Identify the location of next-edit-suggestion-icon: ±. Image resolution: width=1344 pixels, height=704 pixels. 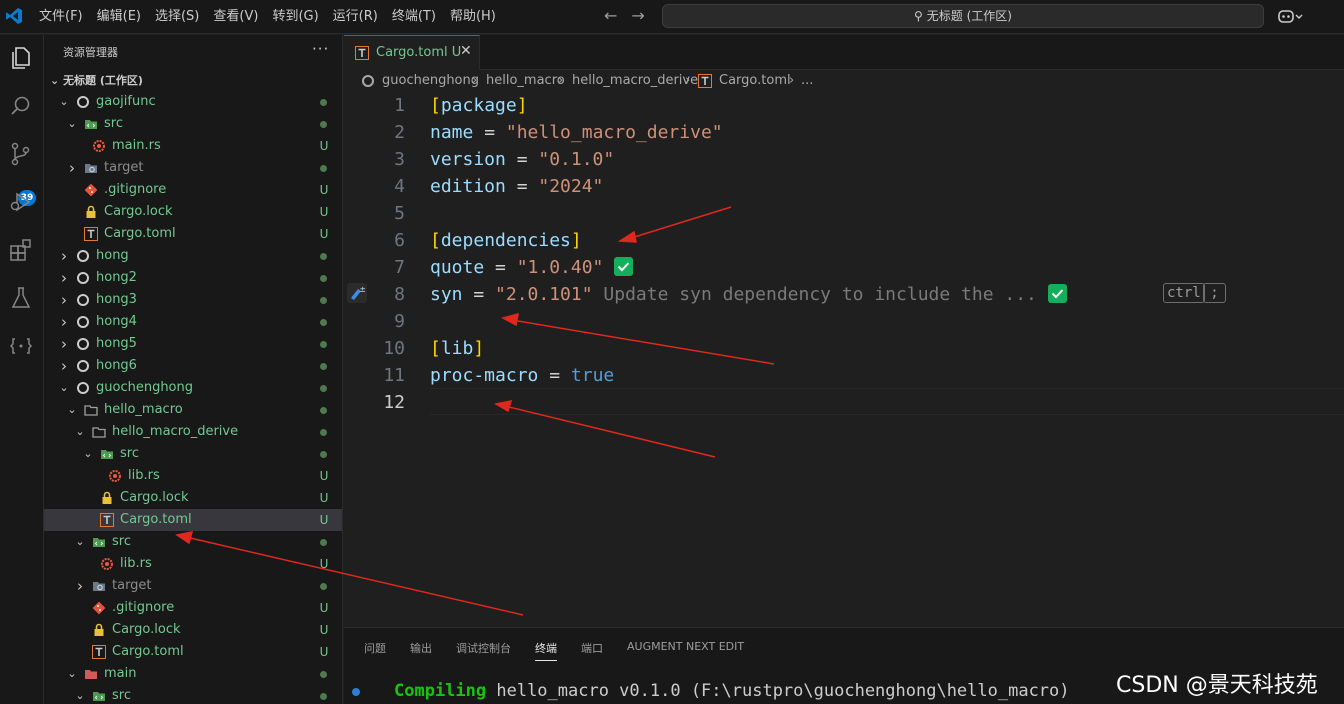
(357, 293).